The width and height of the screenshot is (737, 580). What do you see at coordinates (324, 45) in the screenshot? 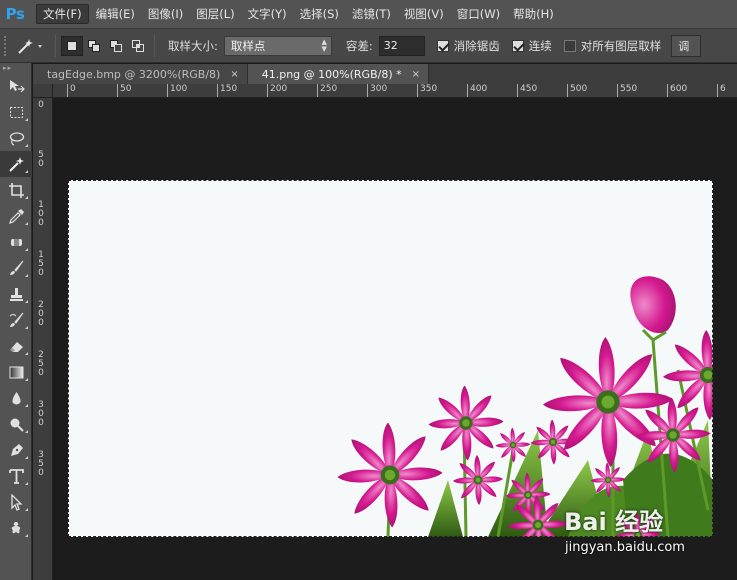
I see `updown-arrows-icon: ▲ ▼` at bounding box center [324, 45].